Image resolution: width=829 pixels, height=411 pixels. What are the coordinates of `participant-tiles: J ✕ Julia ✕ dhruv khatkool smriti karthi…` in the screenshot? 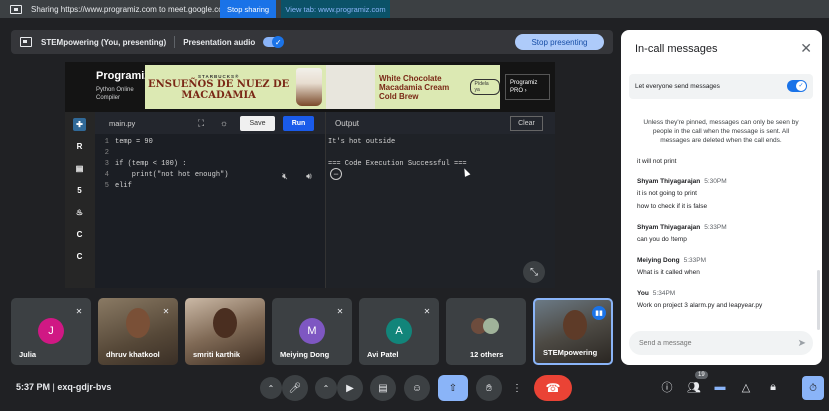 It's located at (312, 331).